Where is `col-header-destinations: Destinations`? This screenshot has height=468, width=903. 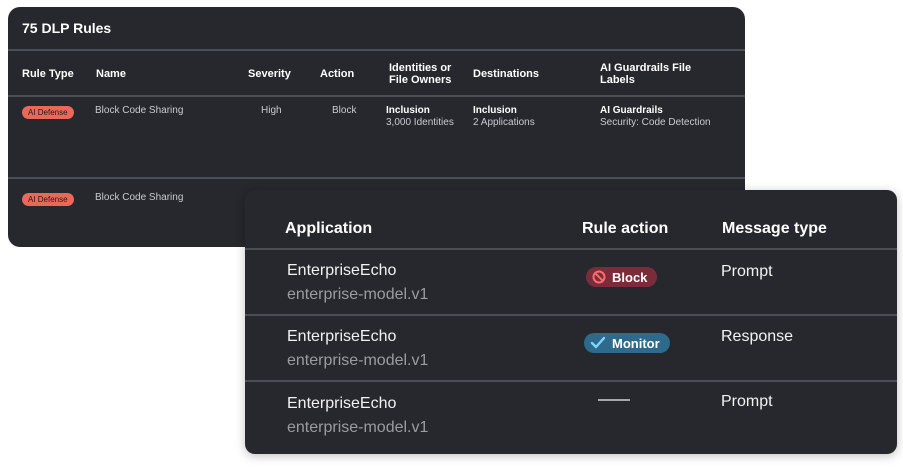 col-header-destinations: Destinations is located at coordinates (506, 74).